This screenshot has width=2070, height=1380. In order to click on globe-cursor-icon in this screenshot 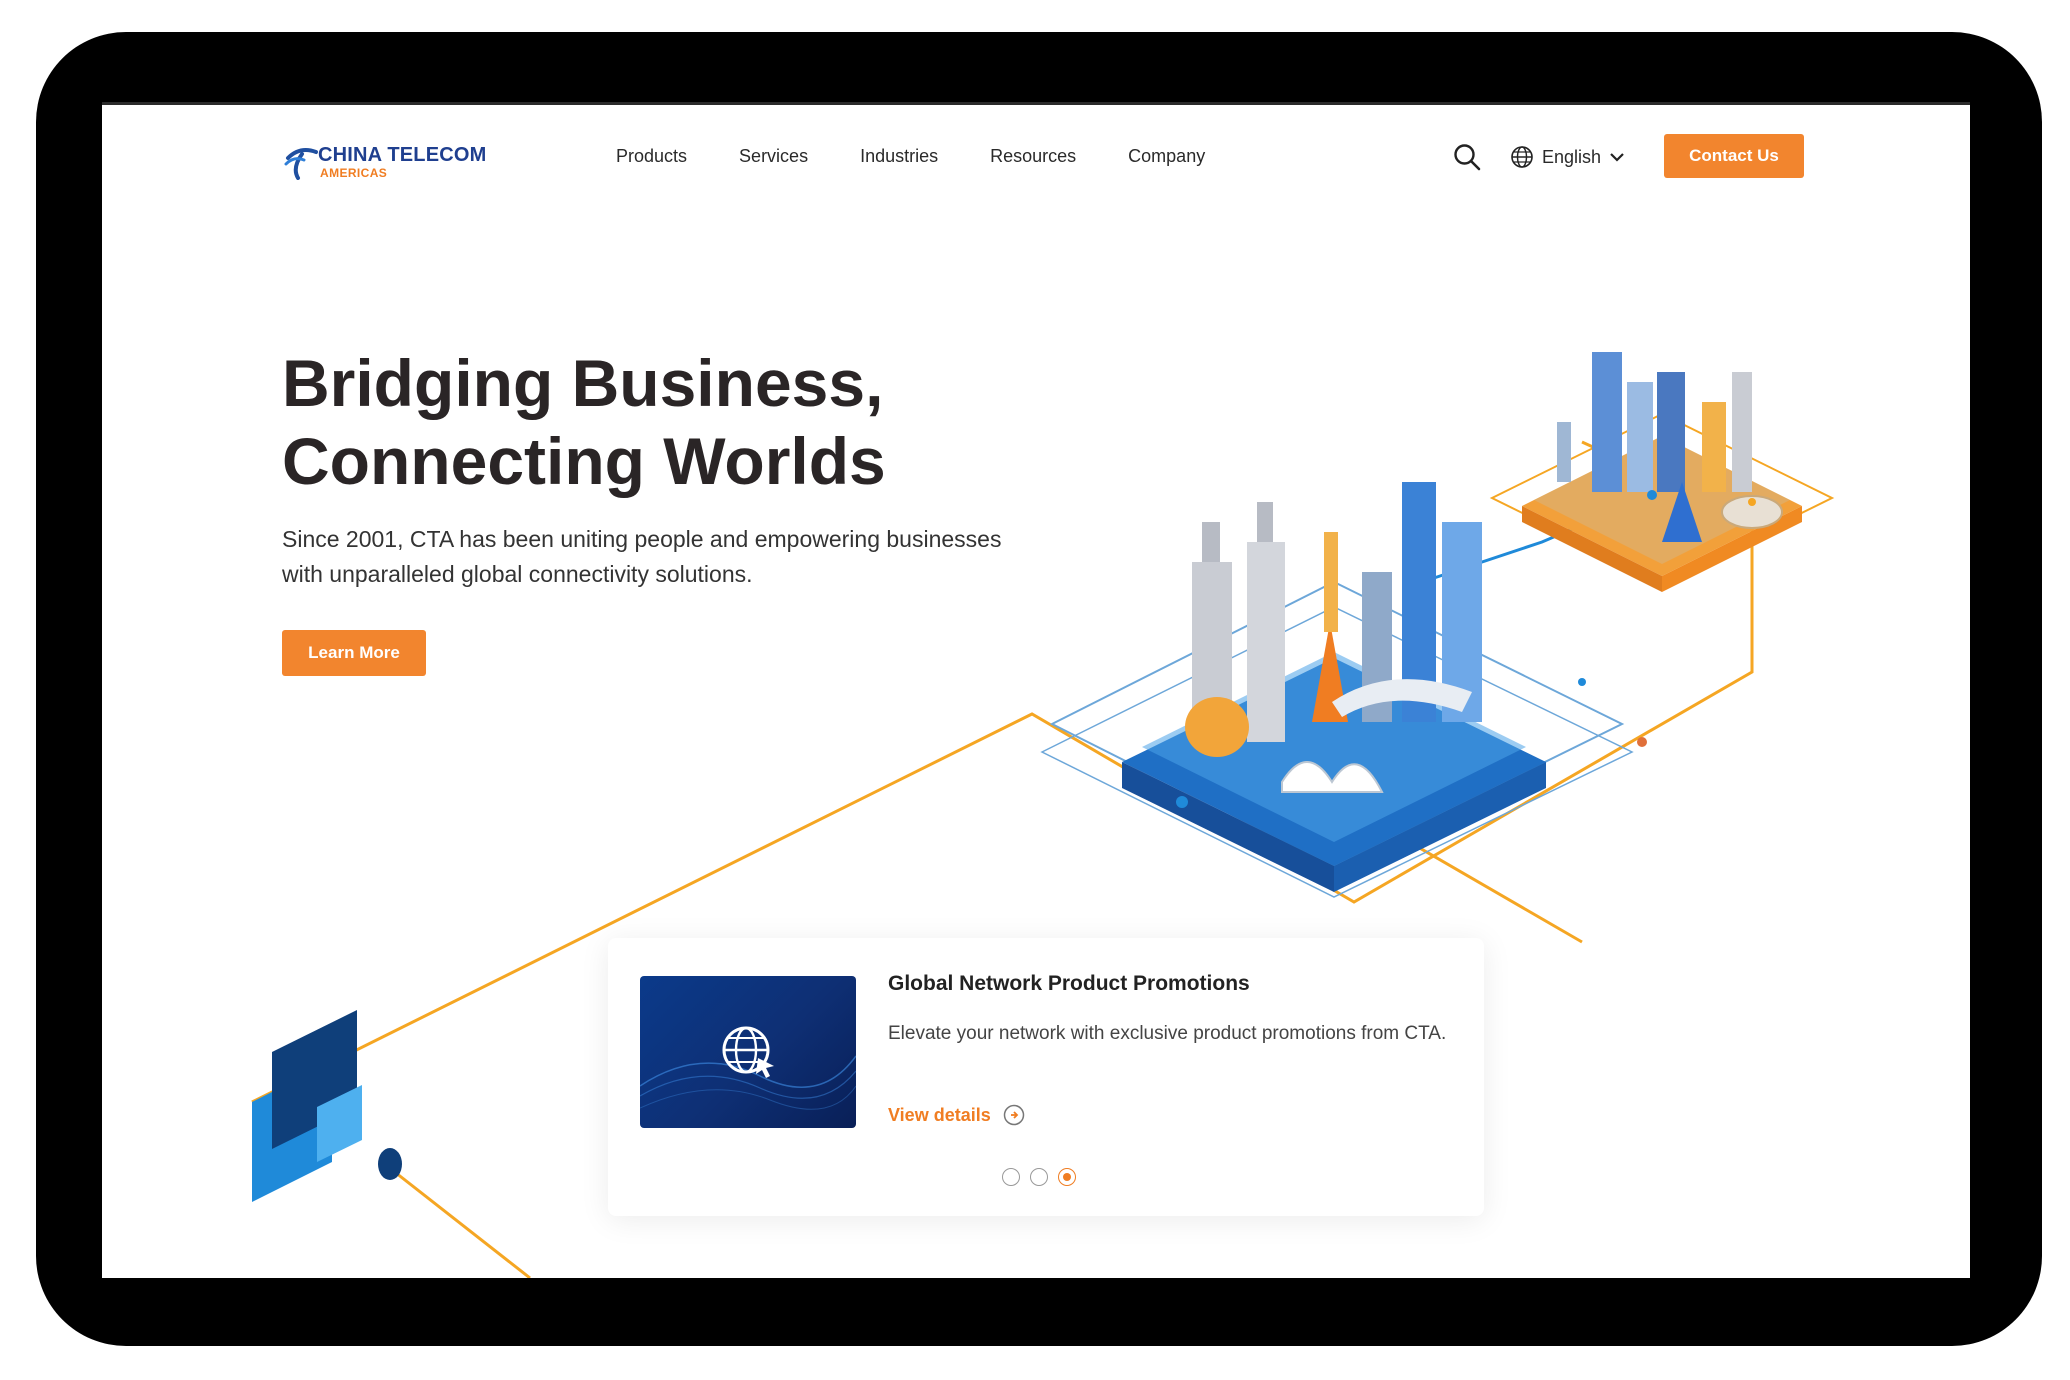, I will do `click(748, 1052)`.